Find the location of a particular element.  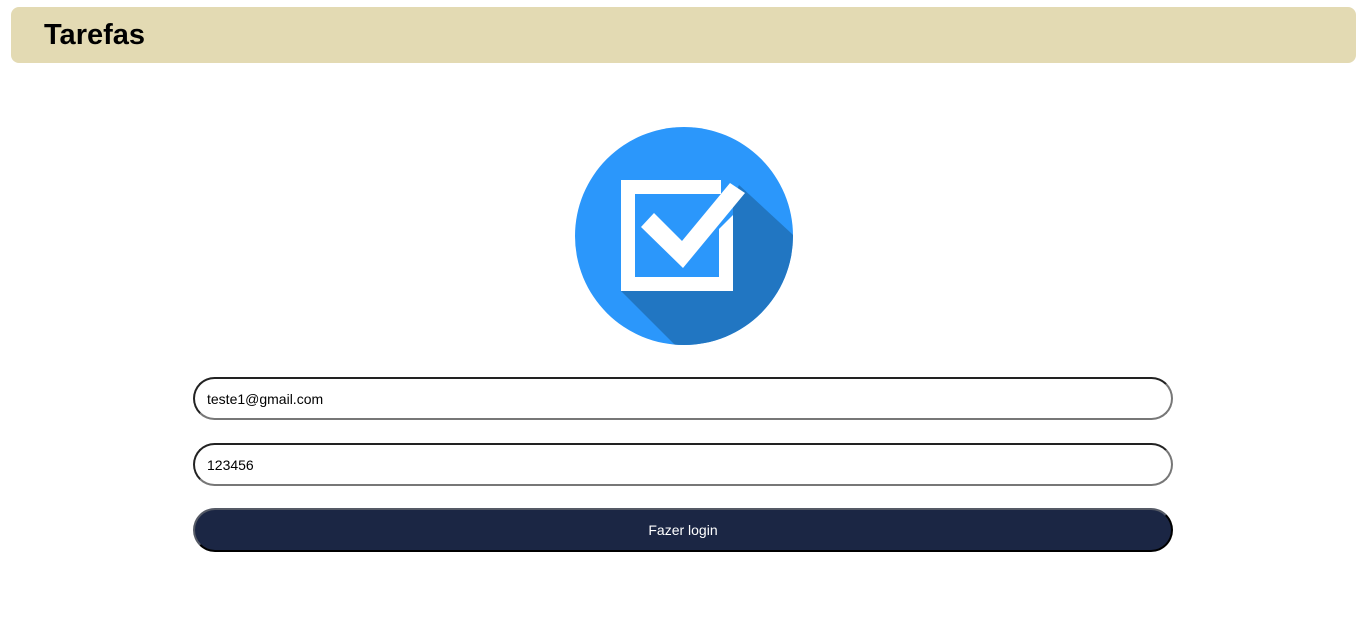

checkbox-check-icon is located at coordinates (684, 236).